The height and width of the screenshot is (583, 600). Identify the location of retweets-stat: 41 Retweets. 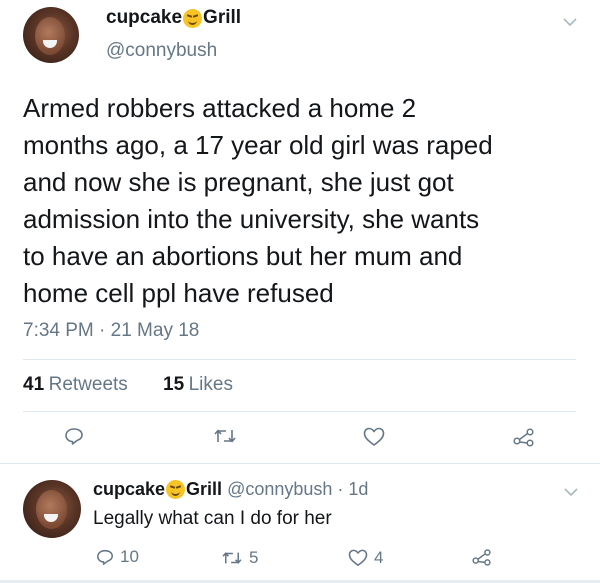
(75, 385).